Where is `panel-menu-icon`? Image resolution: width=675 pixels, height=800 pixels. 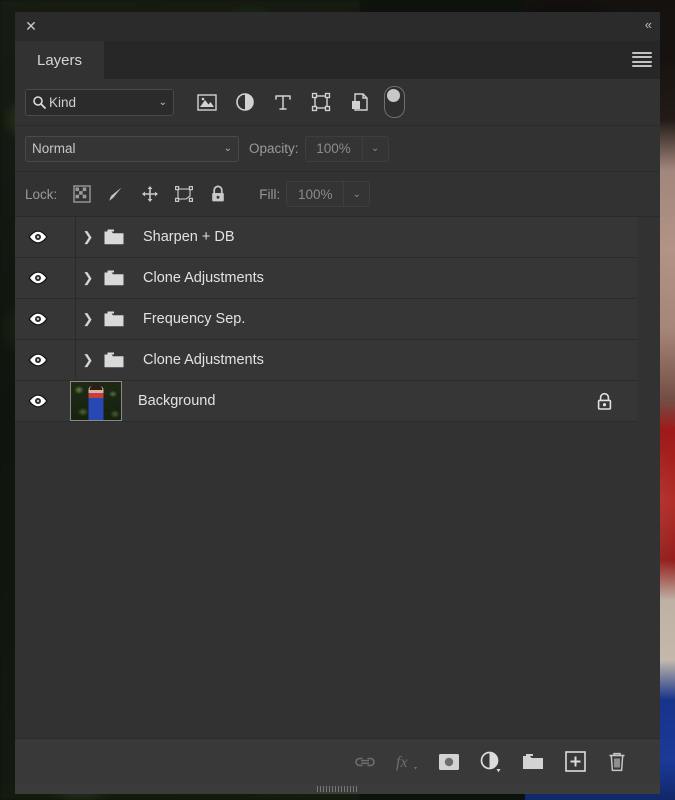
panel-menu-icon is located at coordinates (642, 59).